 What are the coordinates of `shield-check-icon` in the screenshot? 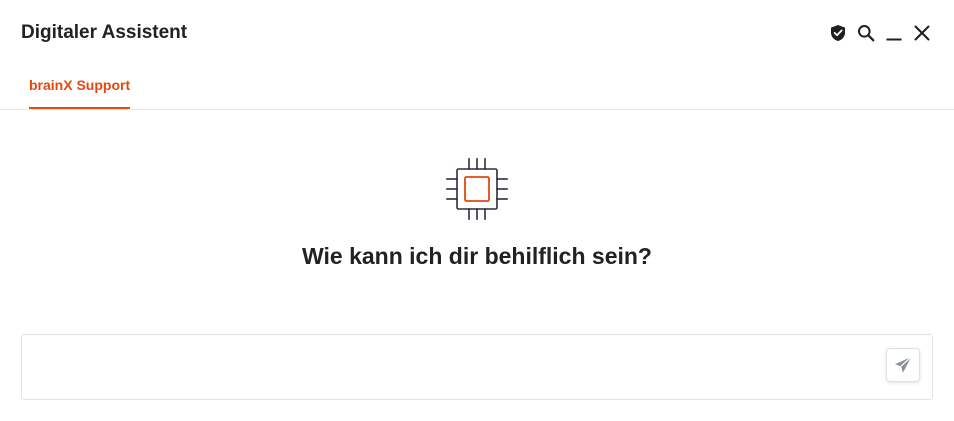 It's located at (838, 33).